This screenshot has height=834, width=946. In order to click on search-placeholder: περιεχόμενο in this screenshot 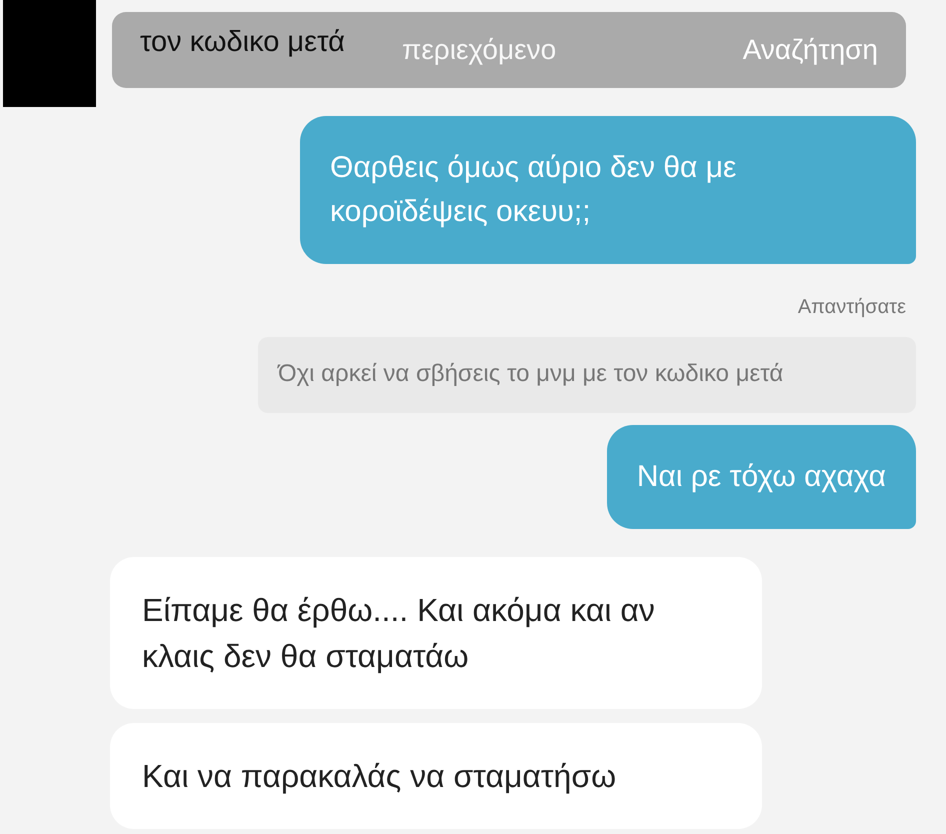, I will do `click(479, 50)`.